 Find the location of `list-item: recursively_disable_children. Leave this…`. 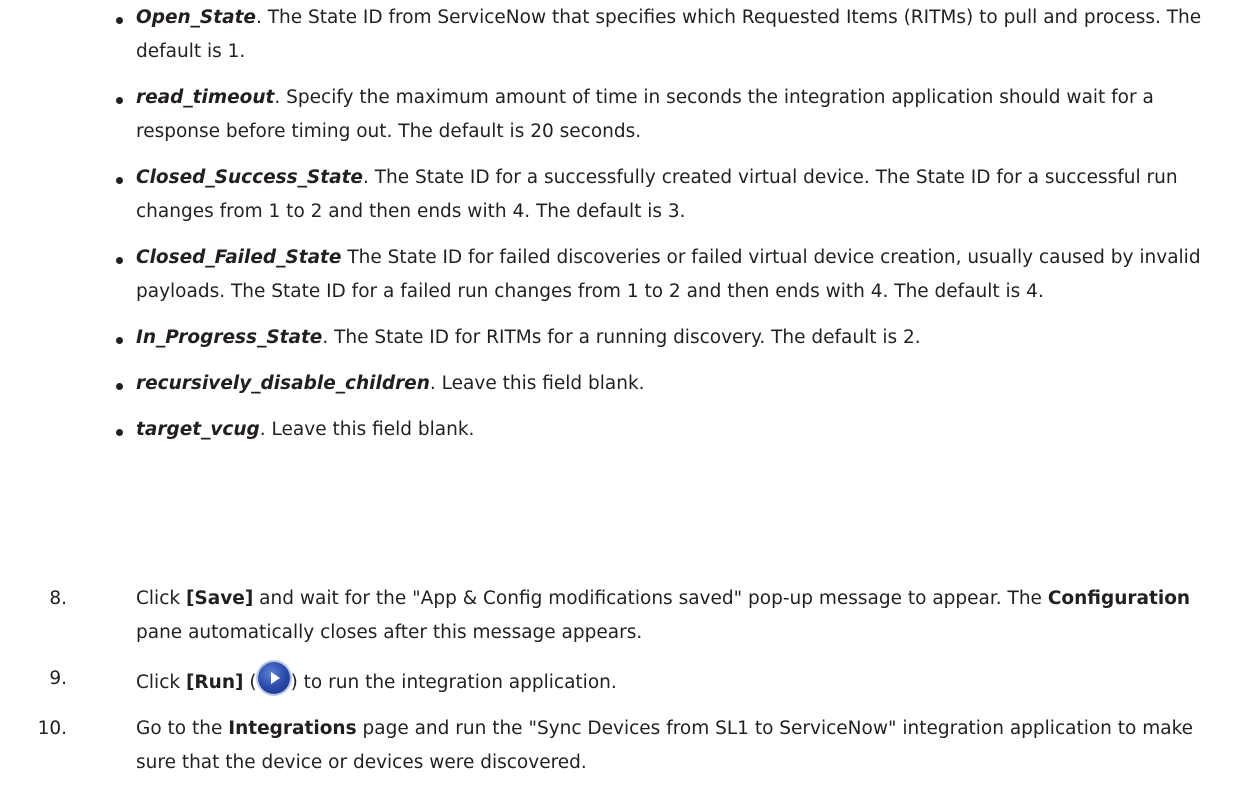

list-item: recursively_disable_children. Leave this… is located at coordinates (666, 384).